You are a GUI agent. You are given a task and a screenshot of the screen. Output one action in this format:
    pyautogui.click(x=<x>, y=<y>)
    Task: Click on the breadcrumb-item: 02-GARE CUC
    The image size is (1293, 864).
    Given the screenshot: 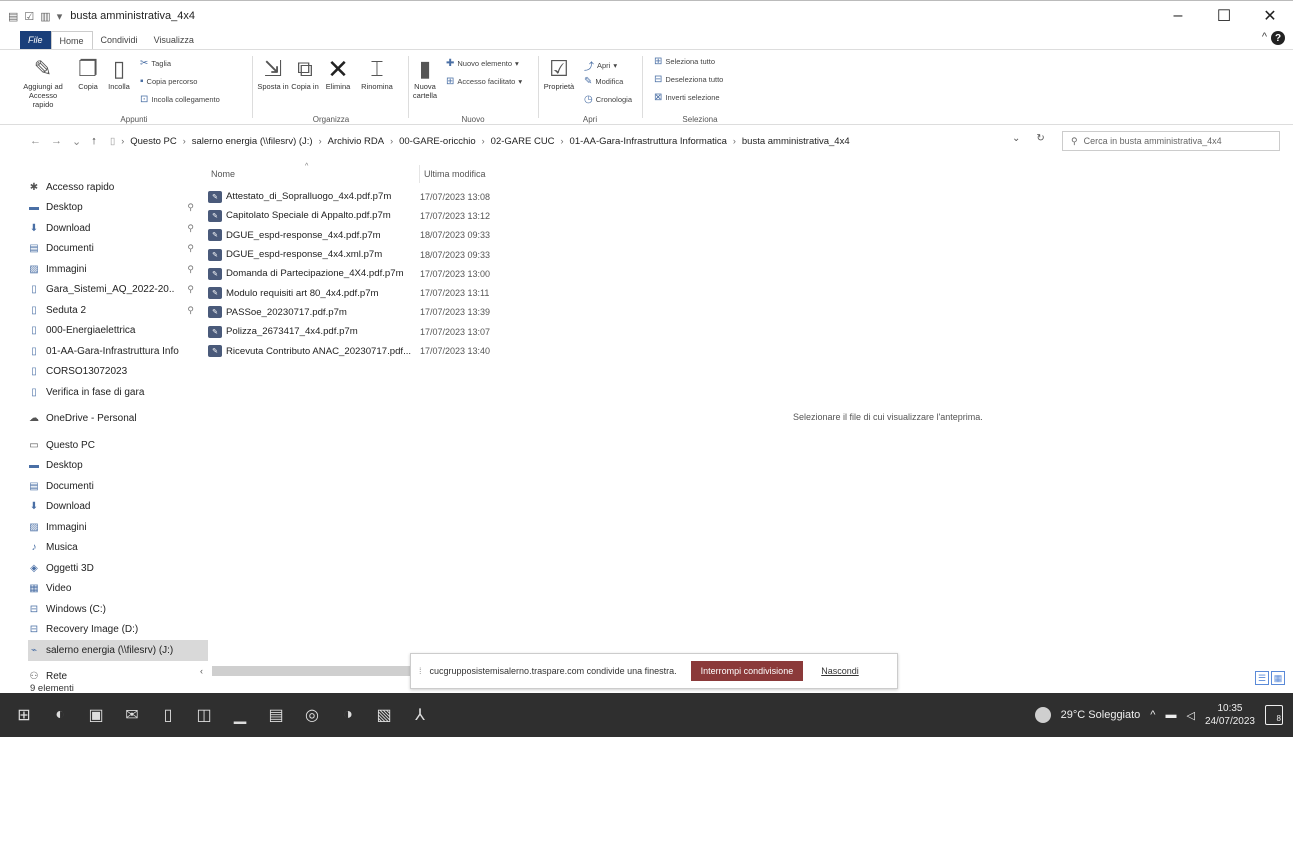 What is the action you would take?
    pyautogui.click(x=523, y=141)
    